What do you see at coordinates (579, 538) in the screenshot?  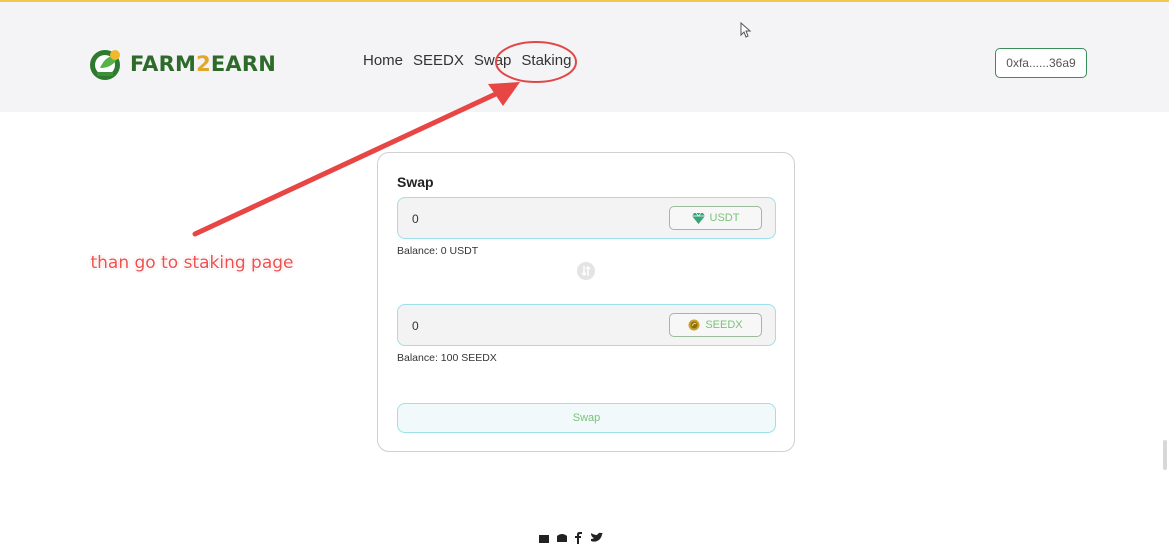 I see `facebook-icon` at bounding box center [579, 538].